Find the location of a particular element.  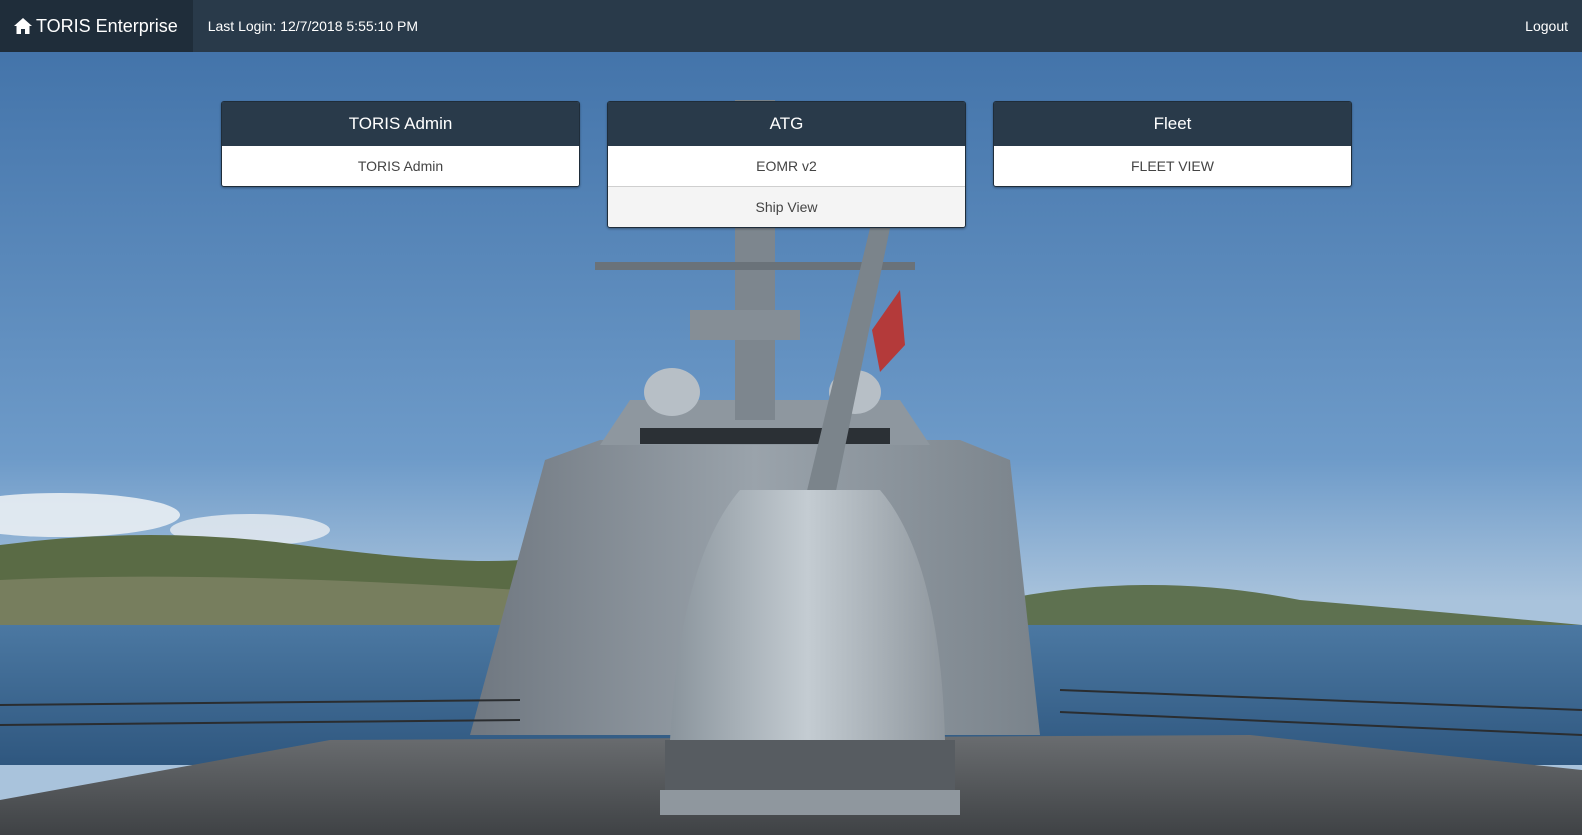

brand-title: TORIS Enterprise is located at coordinates (107, 25).